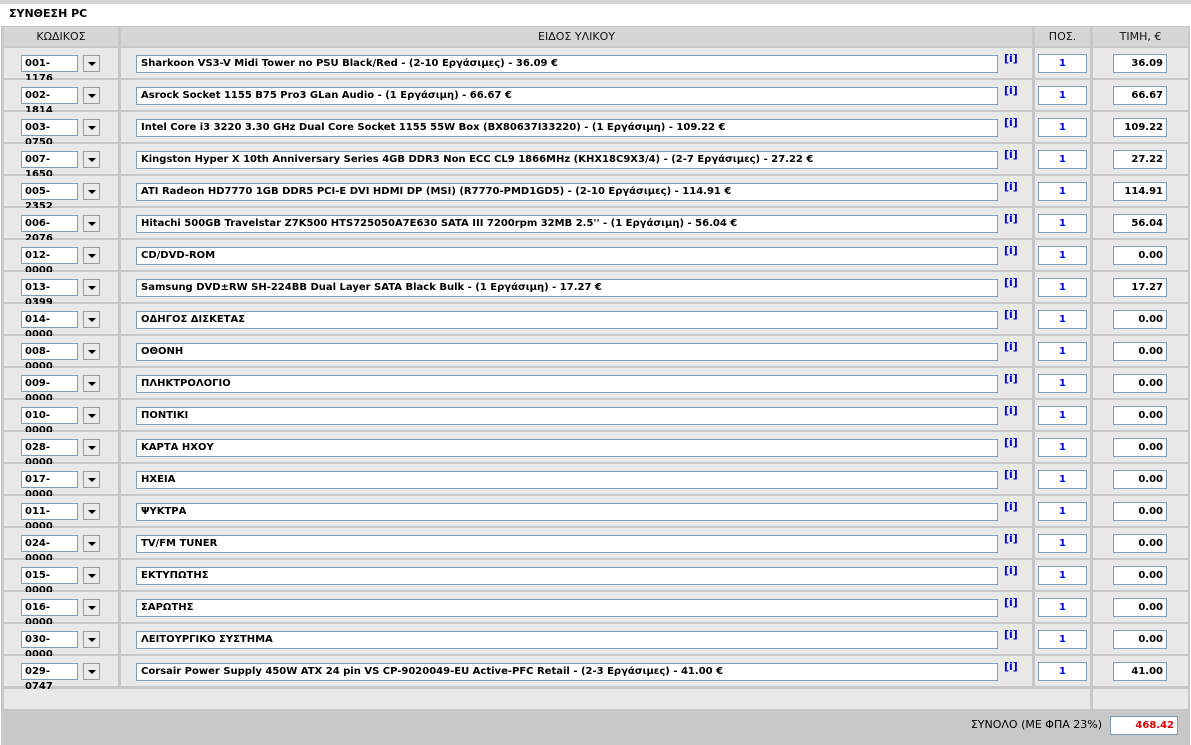 This screenshot has width=1191, height=745. I want to click on code-select: 016-0000, so click(49, 613).